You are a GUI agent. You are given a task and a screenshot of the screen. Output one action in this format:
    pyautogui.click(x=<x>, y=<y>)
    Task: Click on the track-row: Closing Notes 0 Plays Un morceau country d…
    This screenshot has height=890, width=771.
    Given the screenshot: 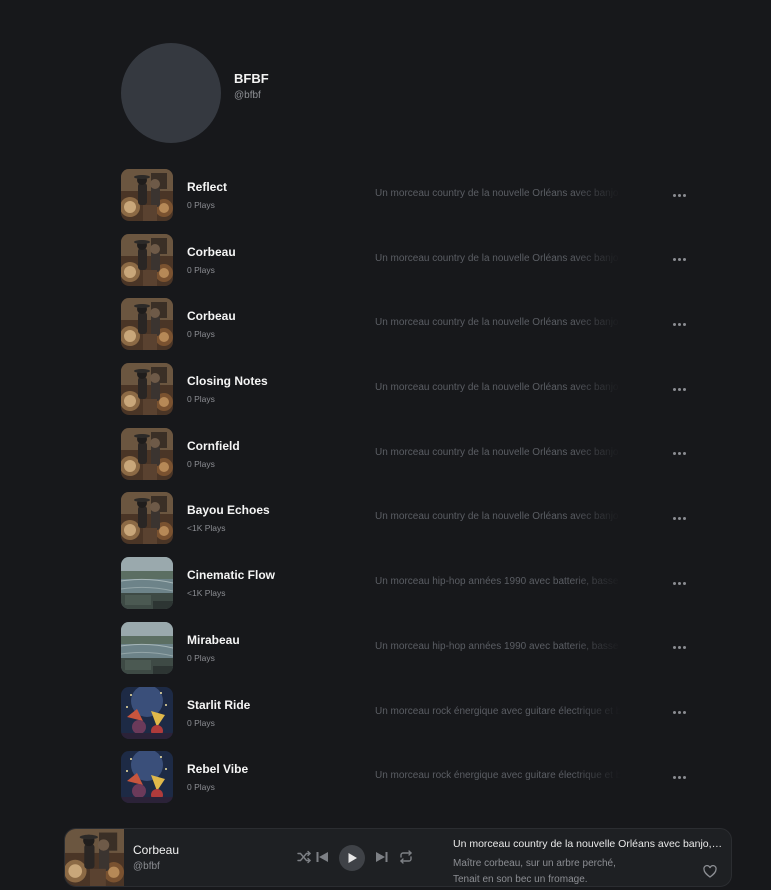 What is the action you would take?
    pyautogui.click(x=406, y=395)
    